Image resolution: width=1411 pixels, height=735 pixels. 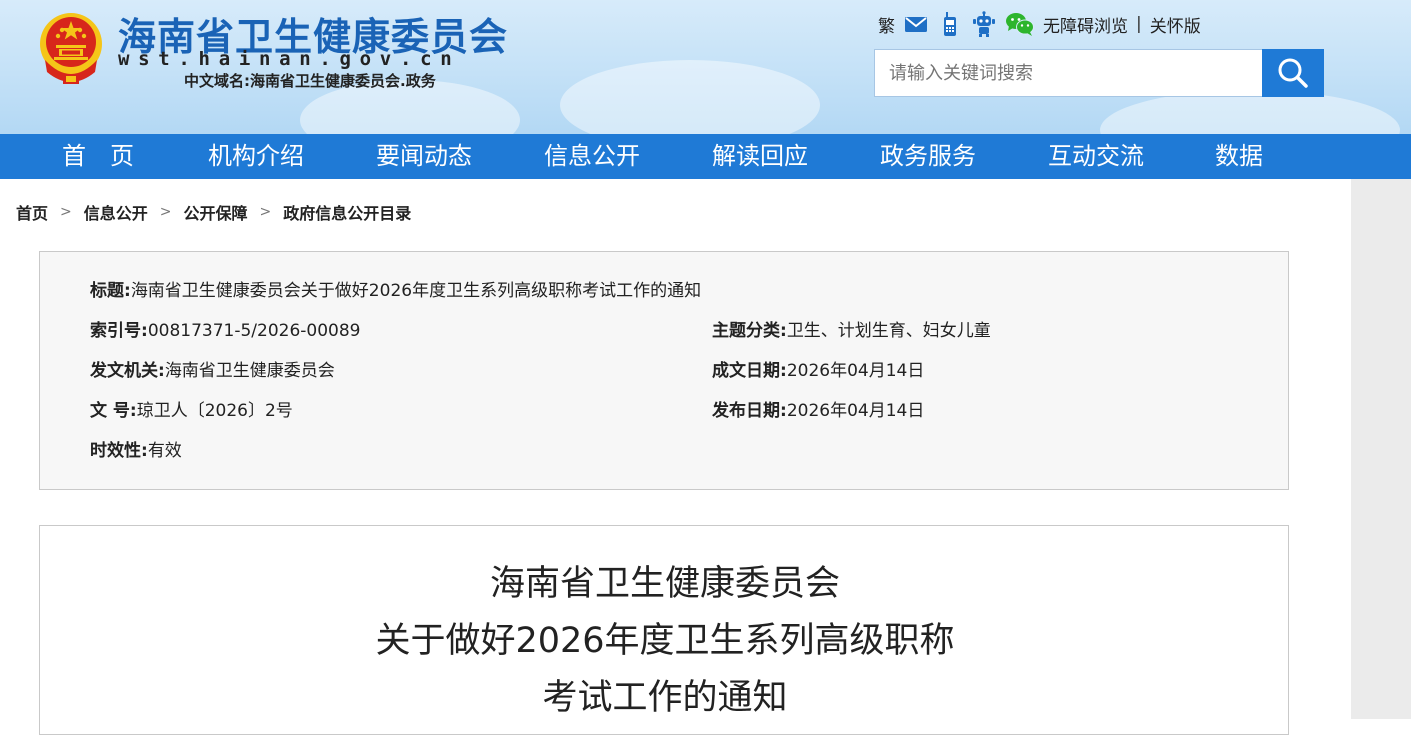 I want to click on wechat-icon, so click(x=1020, y=24).